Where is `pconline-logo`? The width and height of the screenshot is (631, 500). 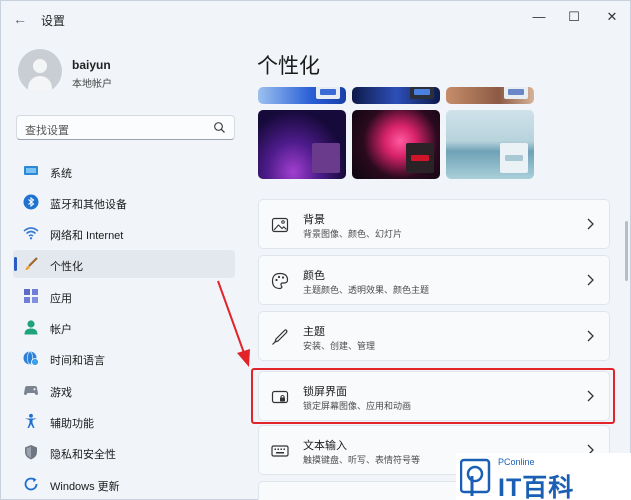
pconline-logo is located at coordinates (475, 477).